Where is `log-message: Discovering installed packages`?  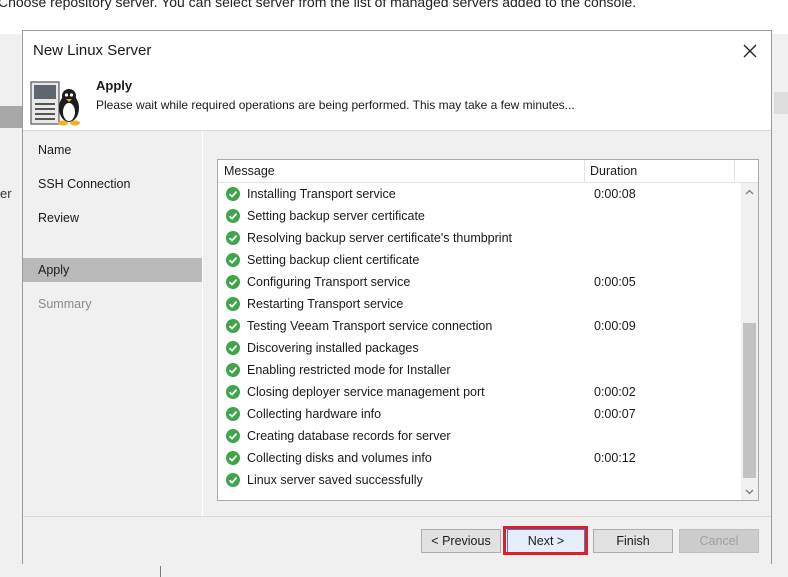 log-message: Discovering installed packages is located at coordinates (333, 348).